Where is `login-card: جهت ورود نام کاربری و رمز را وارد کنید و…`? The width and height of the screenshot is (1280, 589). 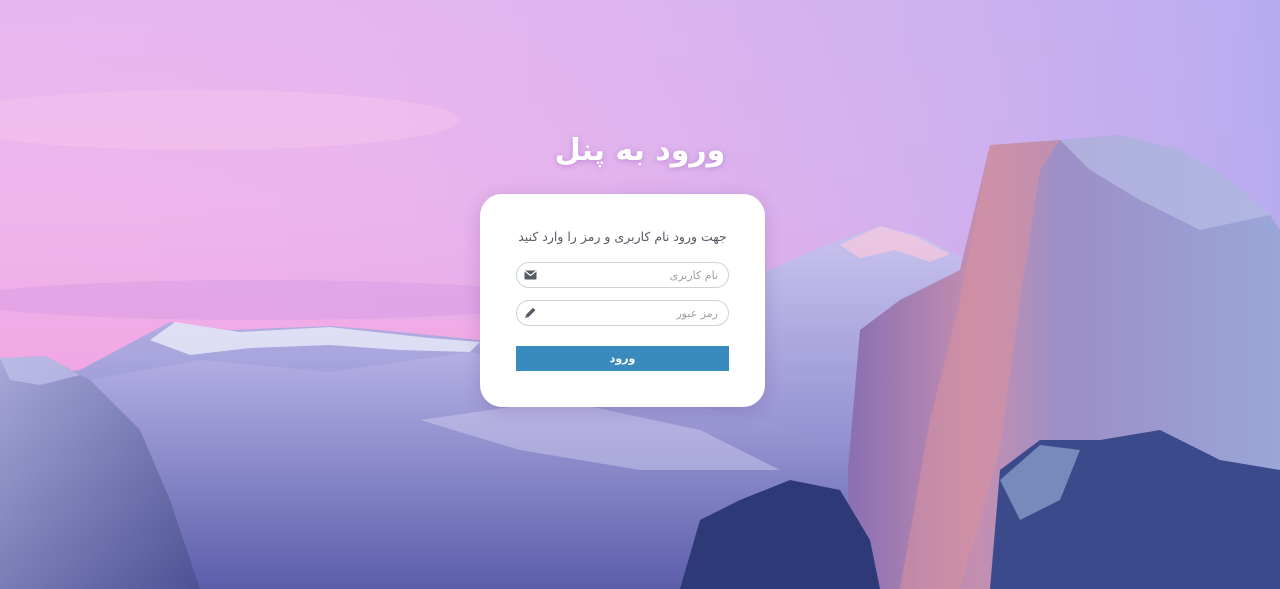
login-card: جهت ورود نام کاربری و رمز را وارد کنید و… is located at coordinates (622, 300).